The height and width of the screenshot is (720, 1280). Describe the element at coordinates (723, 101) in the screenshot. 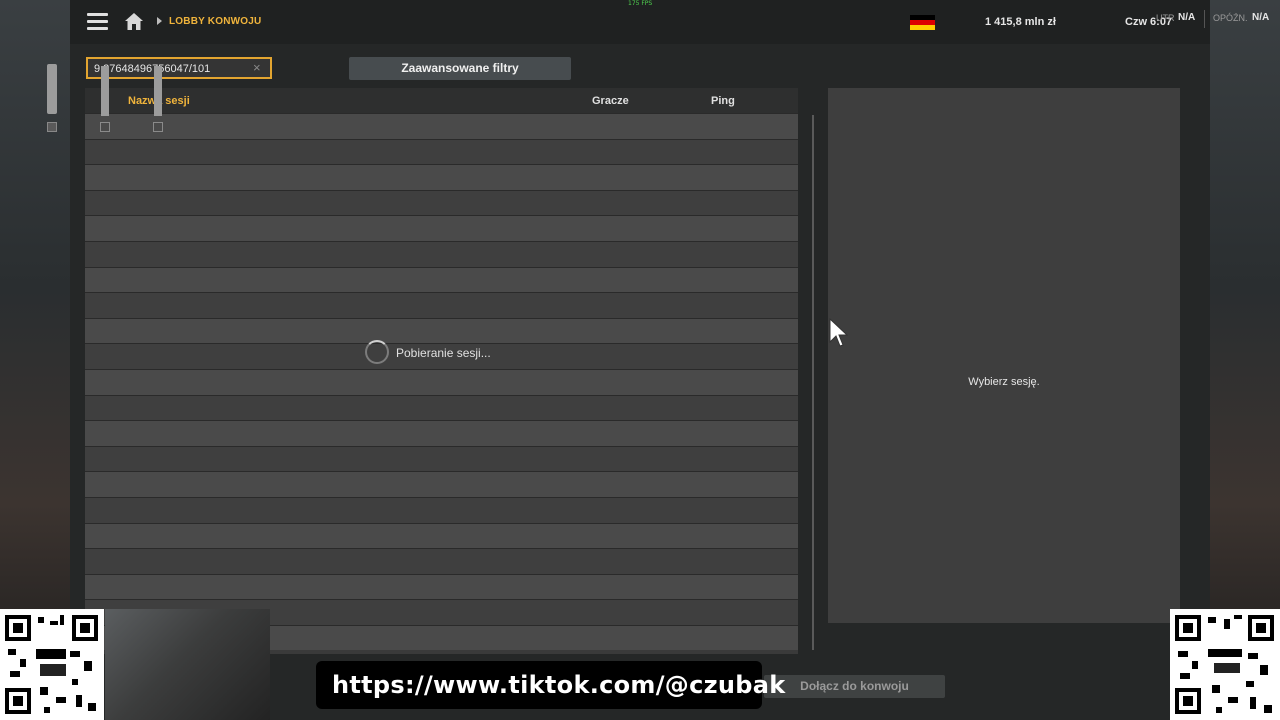

I see `column-ping: Ping` at that location.